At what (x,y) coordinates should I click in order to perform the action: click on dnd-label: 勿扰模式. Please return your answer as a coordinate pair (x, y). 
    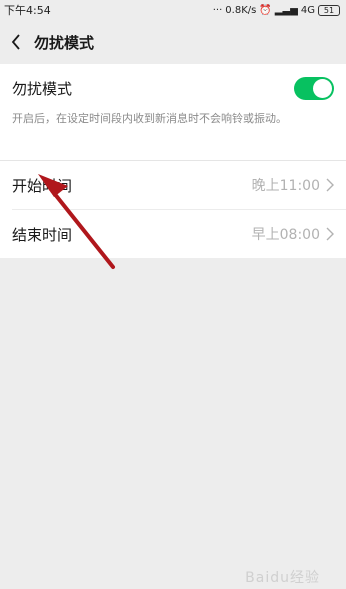
    Looking at the image, I should click on (42, 89).